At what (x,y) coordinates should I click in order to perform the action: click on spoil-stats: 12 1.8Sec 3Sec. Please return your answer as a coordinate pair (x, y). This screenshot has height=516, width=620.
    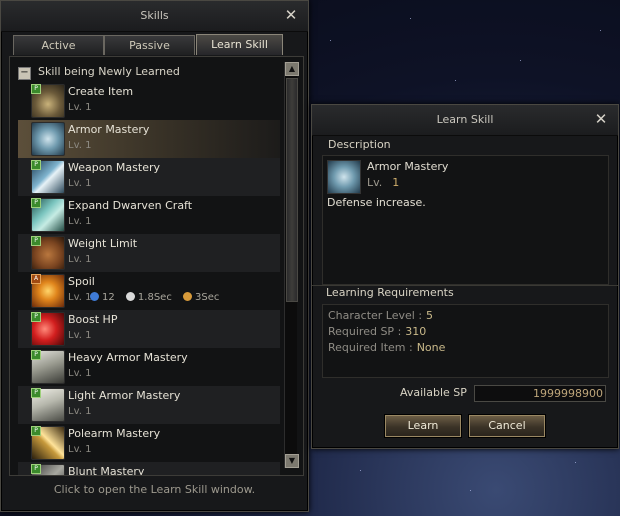
    Looking at the image, I should click on (154, 297).